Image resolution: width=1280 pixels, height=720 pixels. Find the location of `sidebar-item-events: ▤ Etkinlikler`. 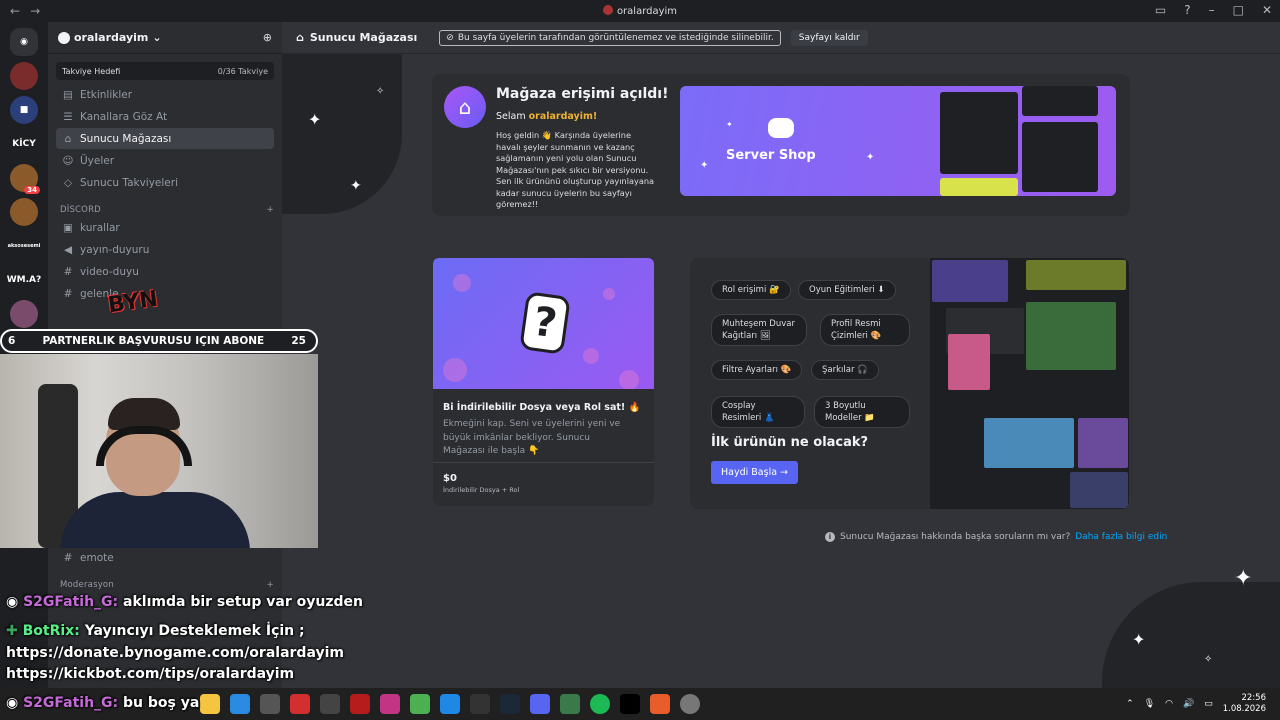

sidebar-item-events: ▤ Etkinlikler is located at coordinates (165, 94).